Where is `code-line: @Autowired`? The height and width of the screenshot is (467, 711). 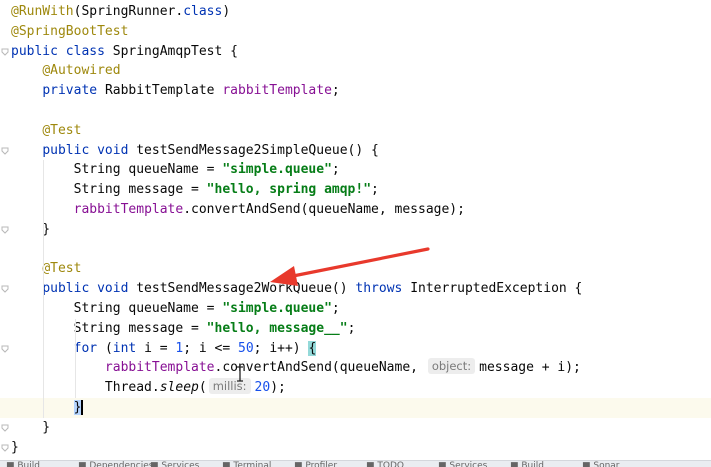
code-line: @Autowired is located at coordinates (355, 71).